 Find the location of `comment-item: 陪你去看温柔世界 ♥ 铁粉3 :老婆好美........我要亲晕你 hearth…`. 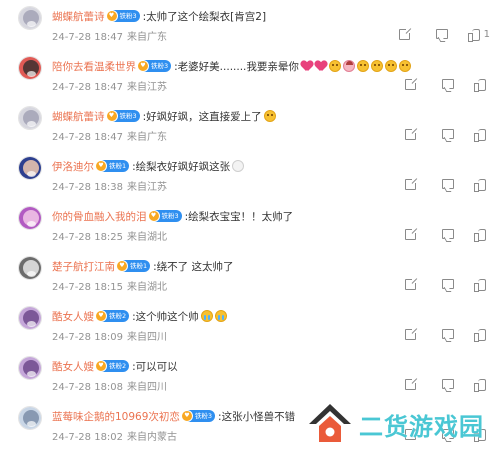

comment-item: 陪你去看温柔世界 ♥ 铁粉3 :老婆好美........我要亲晕你 hearth… is located at coordinates (250, 75).